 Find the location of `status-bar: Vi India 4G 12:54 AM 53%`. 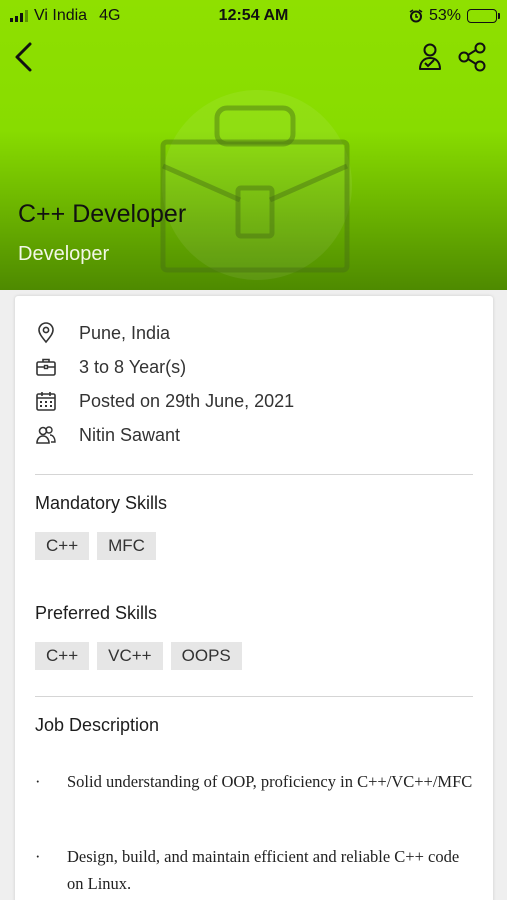

status-bar: Vi India 4G 12:54 AM 53% is located at coordinates (253, 16).